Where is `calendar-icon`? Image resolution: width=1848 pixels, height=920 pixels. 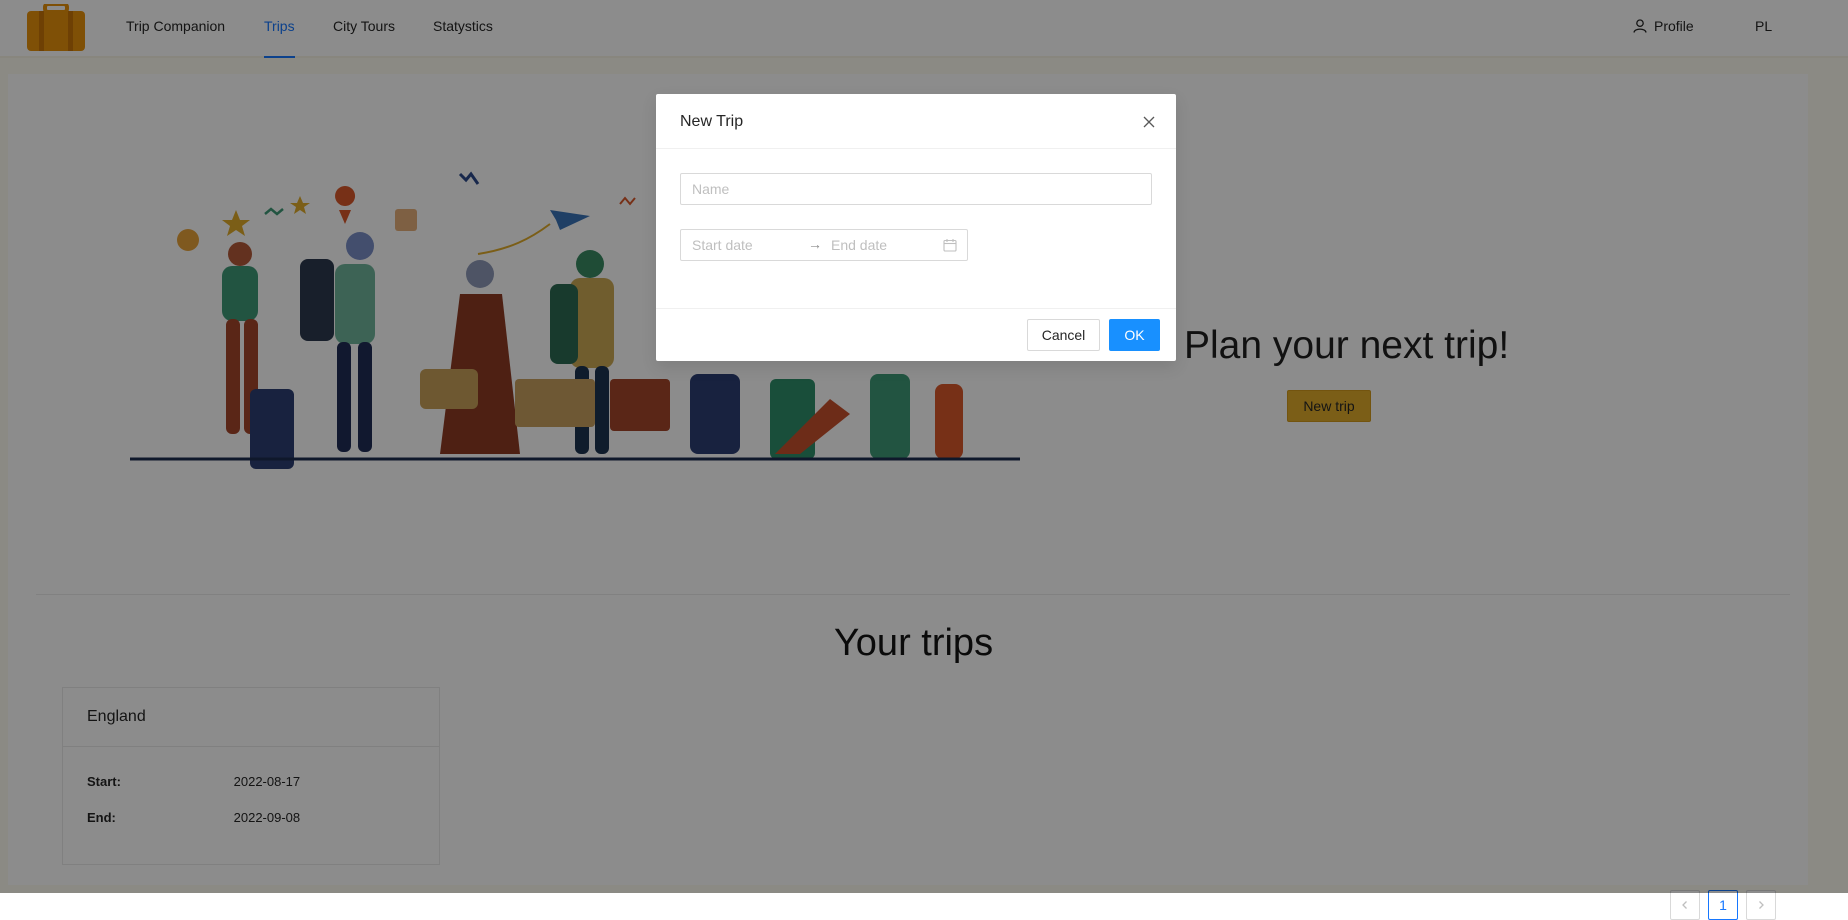
calendar-icon is located at coordinates (950, 245).